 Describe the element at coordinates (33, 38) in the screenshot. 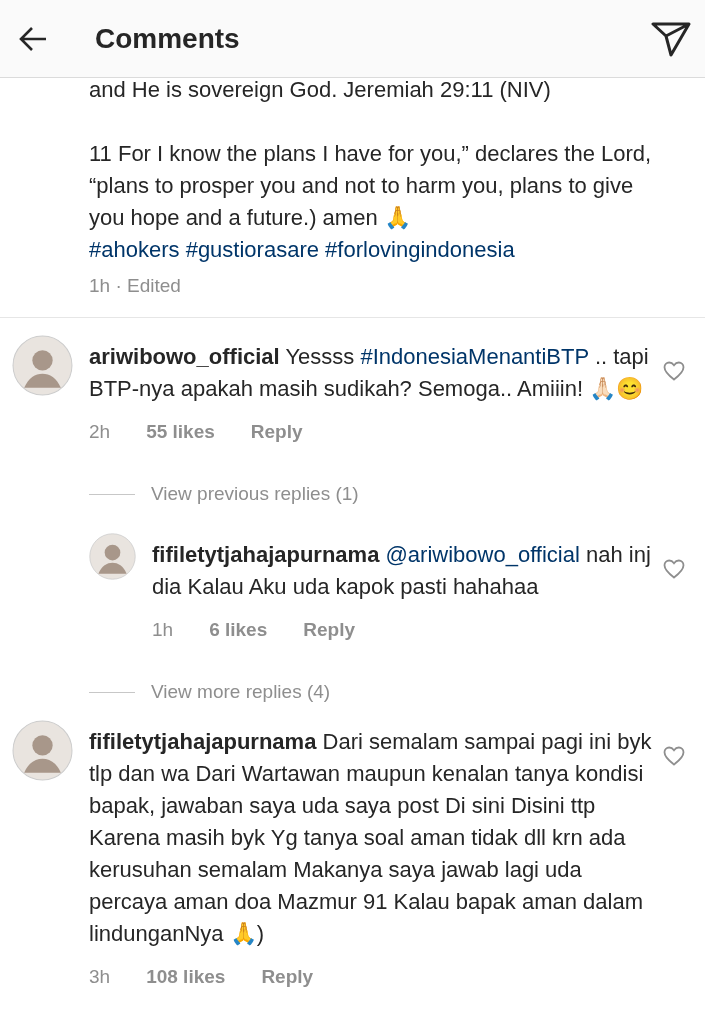

I see `back-icon` at that location.